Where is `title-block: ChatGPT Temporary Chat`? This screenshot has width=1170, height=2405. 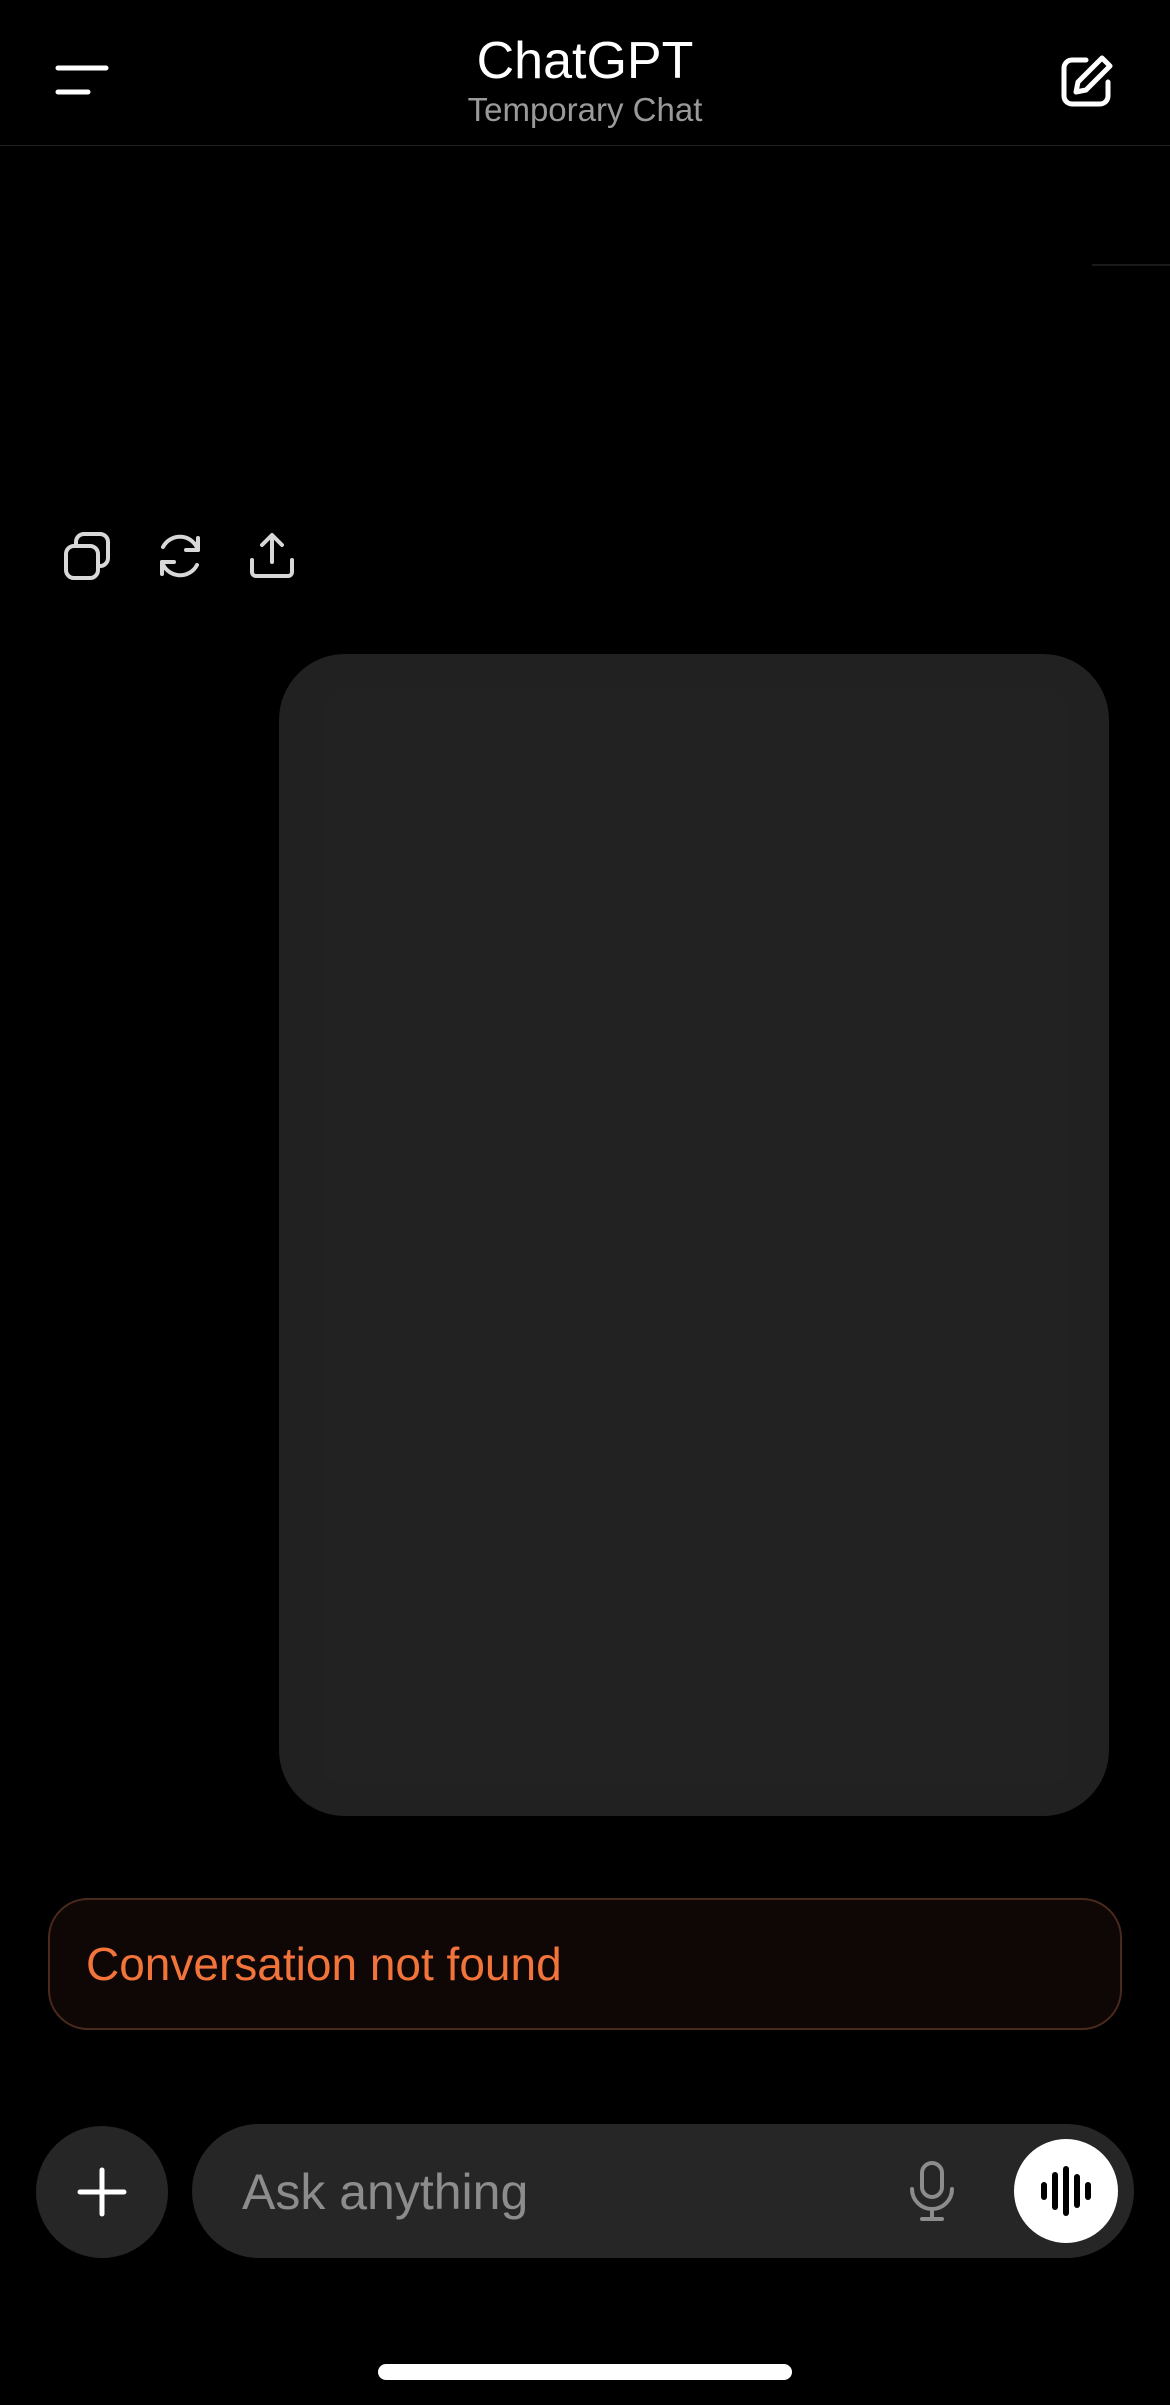
title-block: ChatGPT Temporary Chat is located at coordinates (585, 80).